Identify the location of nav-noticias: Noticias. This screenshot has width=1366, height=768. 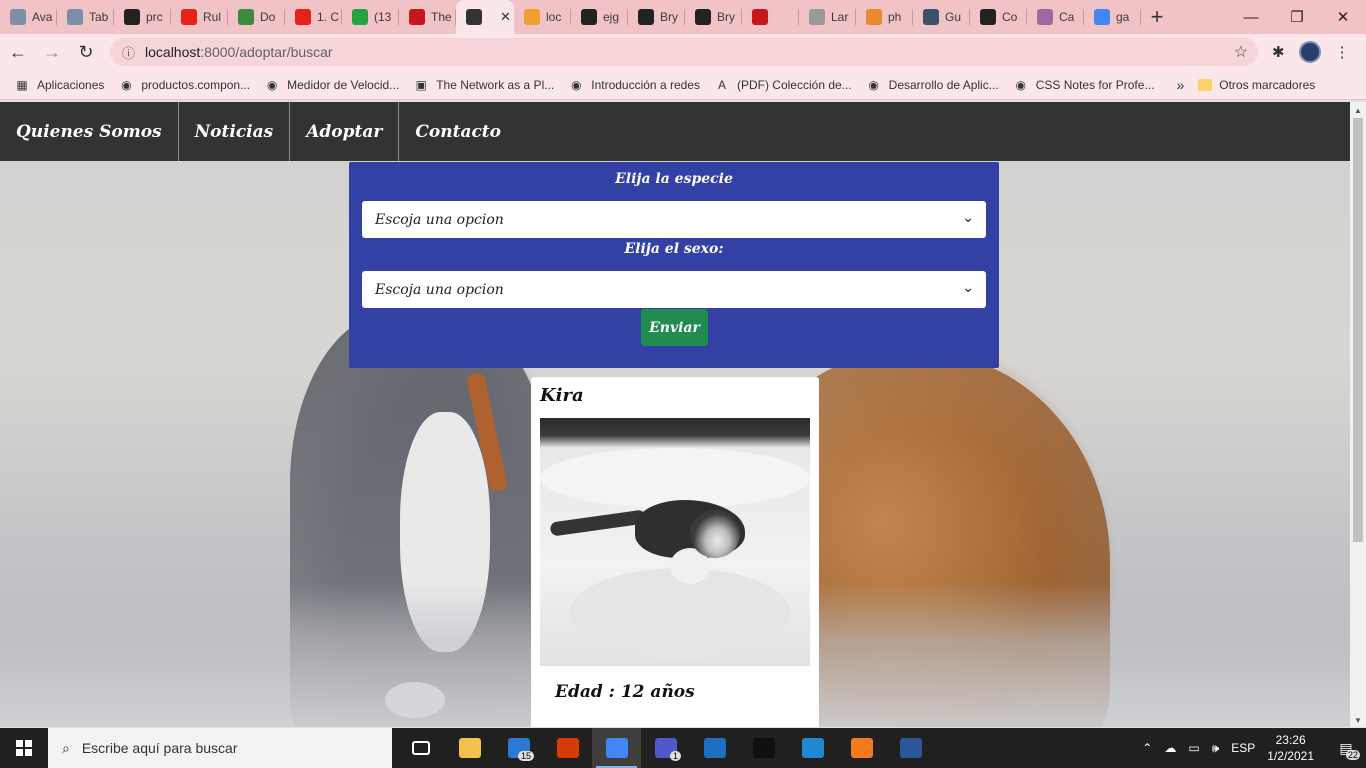
(235, 131).